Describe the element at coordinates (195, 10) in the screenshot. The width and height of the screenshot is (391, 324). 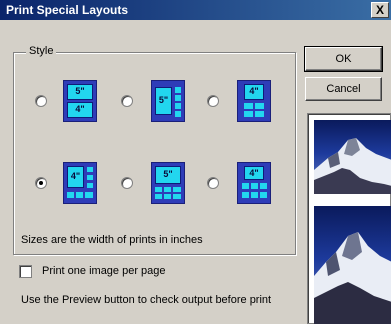
I see `title-bar: Print Special Layouts X` at that location.